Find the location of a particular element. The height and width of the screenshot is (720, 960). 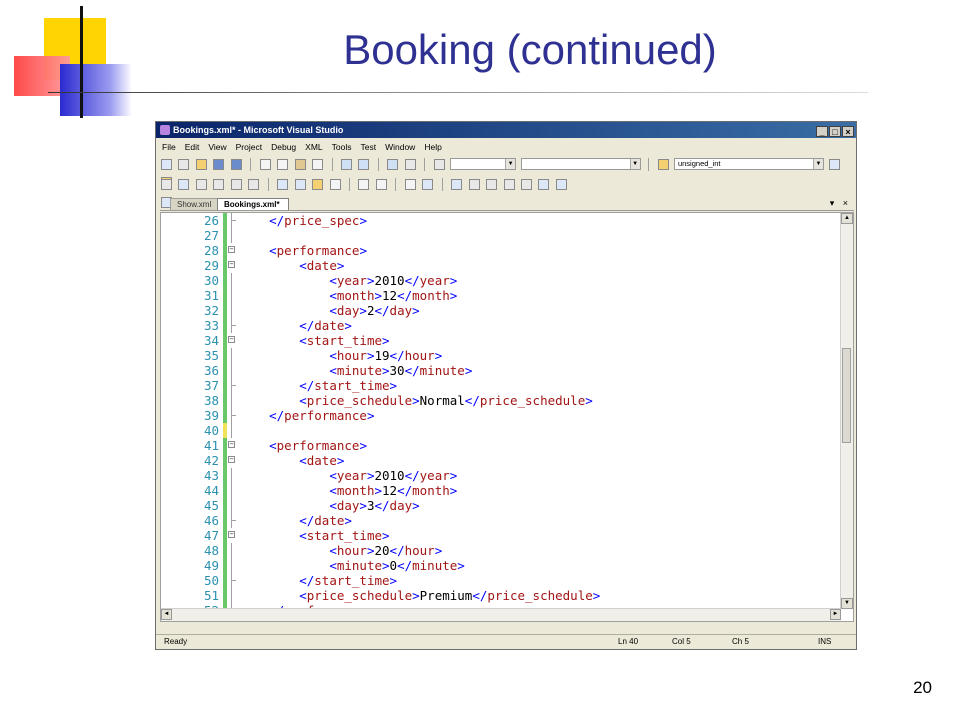

outline-margin: − is located at coordinates (232, 460).